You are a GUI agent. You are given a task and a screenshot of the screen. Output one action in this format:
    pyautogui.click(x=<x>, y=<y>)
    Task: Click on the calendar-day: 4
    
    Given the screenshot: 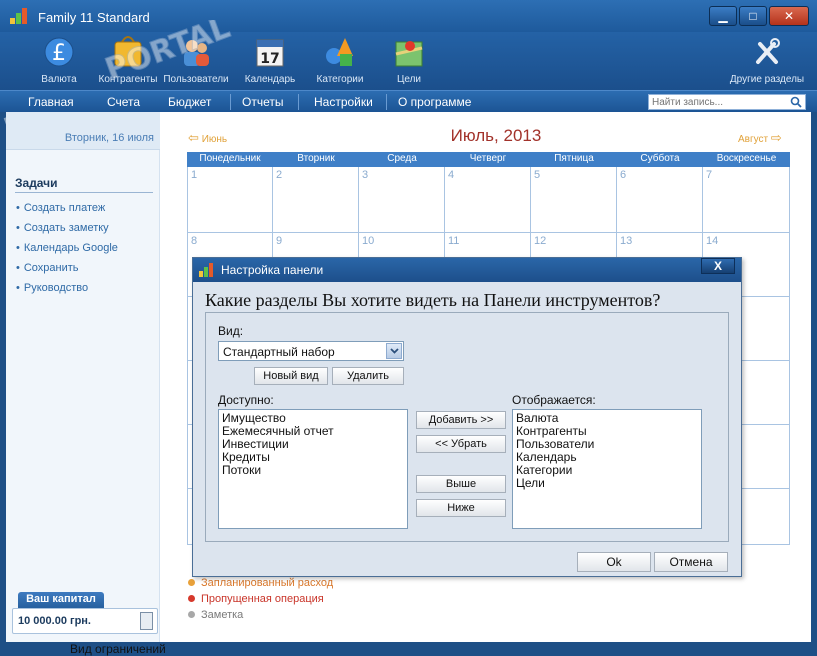 What is the action you would take?
    pyautogui.click(x=488, y=200)
    